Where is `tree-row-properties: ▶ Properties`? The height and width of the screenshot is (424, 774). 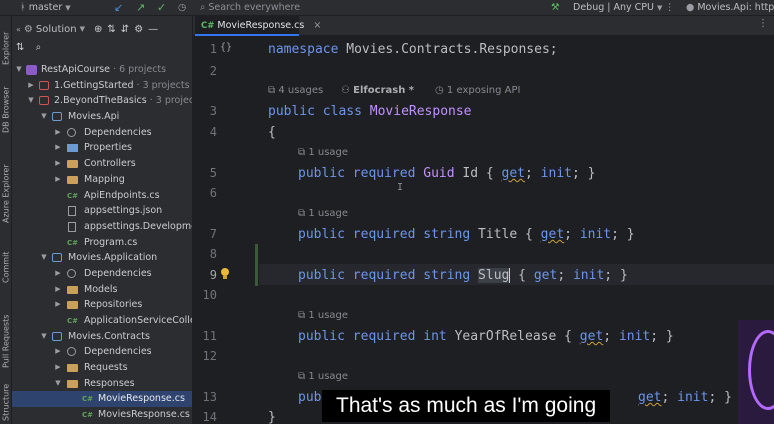
tree-row-properties: ▶ Properties is located at coordinates (102, 148).